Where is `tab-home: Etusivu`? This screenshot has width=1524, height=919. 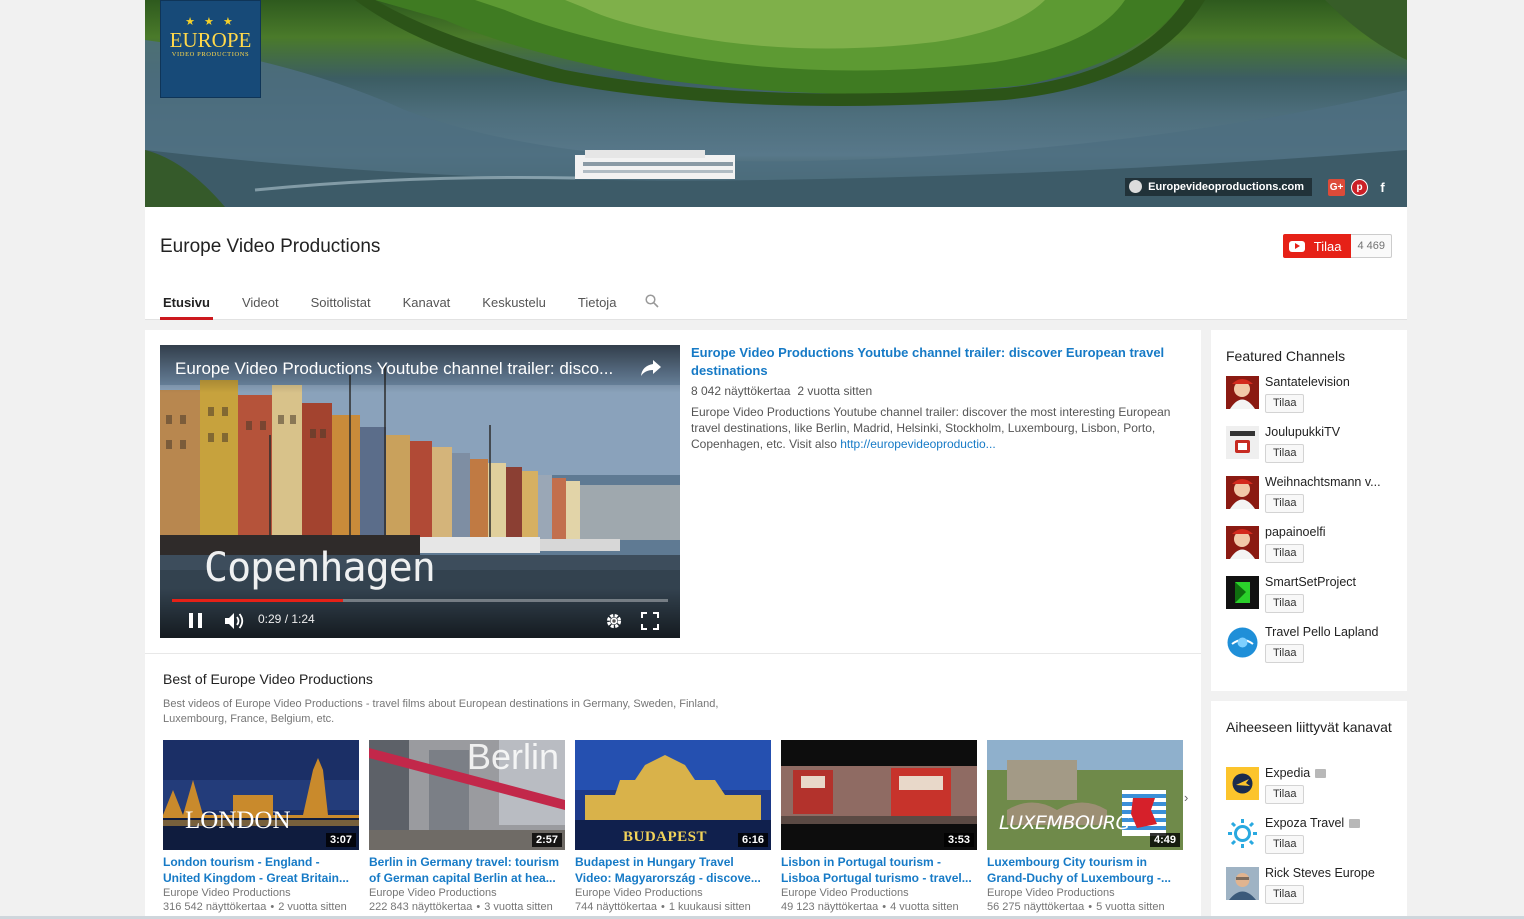
tab-home: Etusivu is located at coordinates (186, 307).